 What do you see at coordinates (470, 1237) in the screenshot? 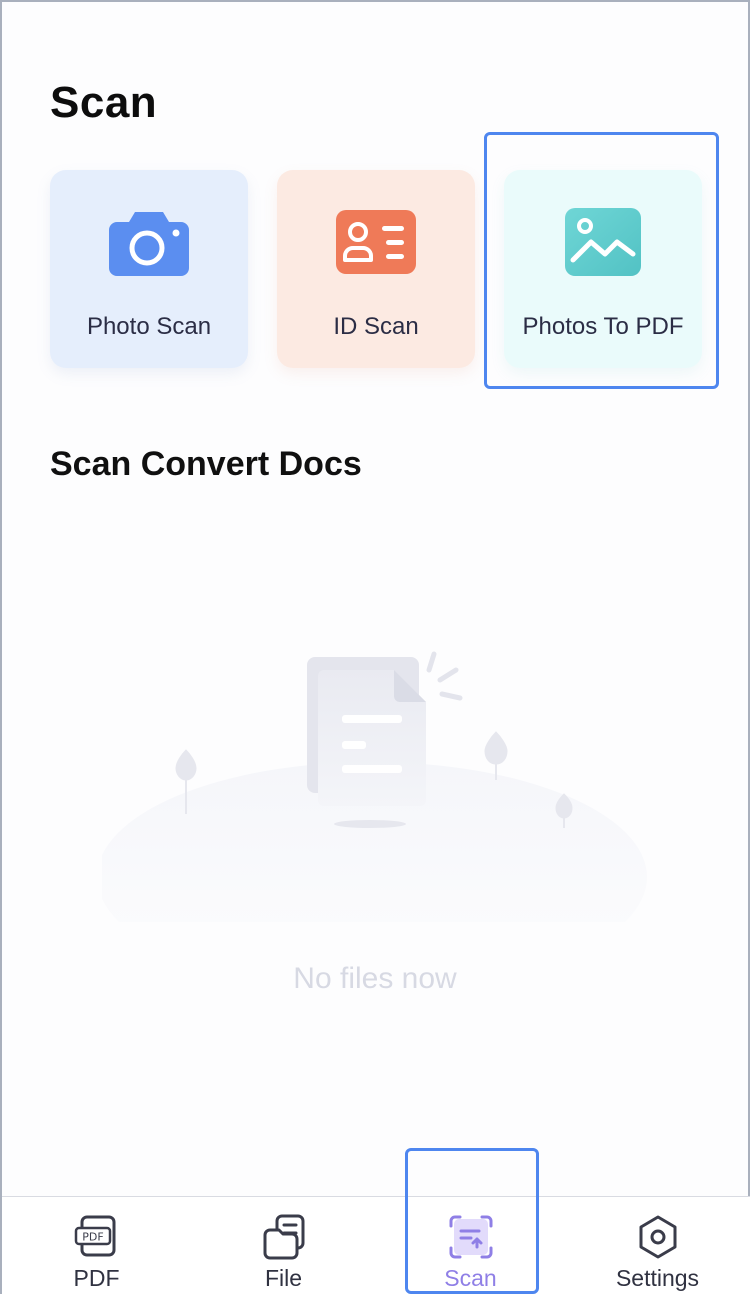
I see `scan-icon` at bounding box center [470, 1237].